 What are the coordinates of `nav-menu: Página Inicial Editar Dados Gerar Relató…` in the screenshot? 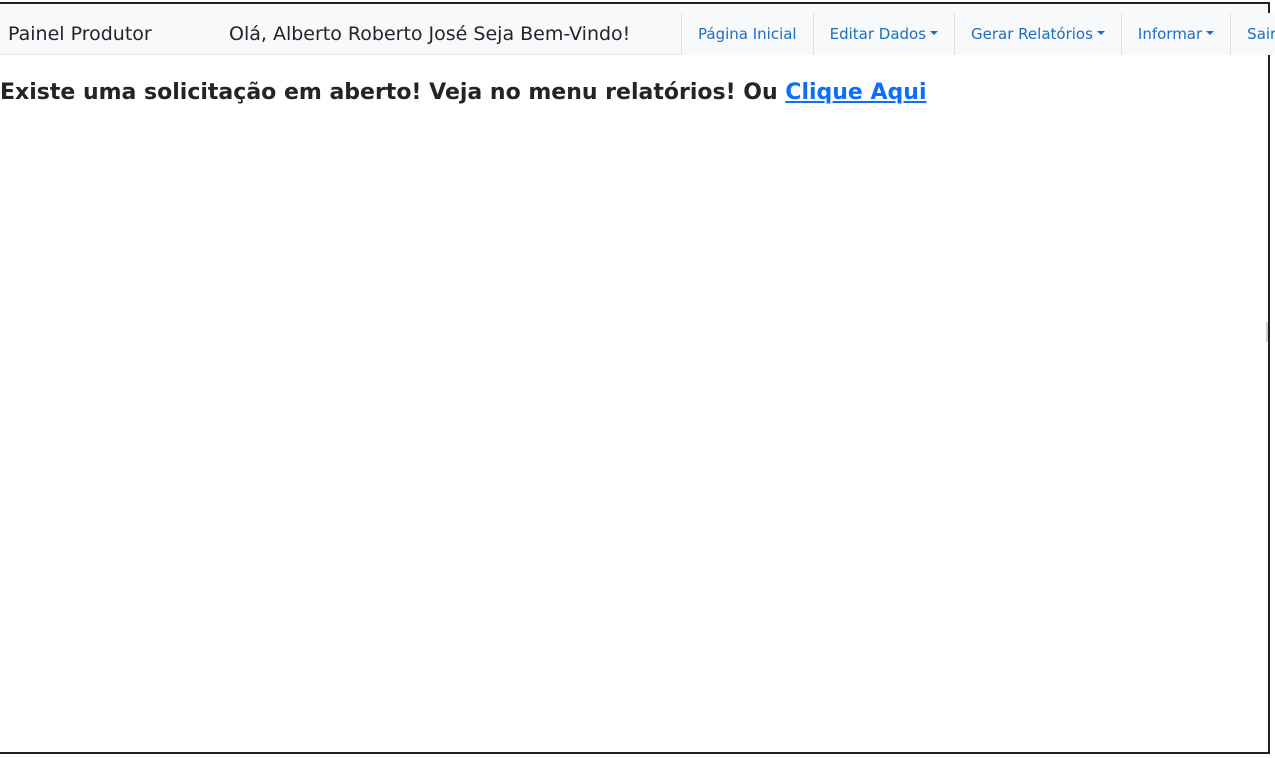 It's located at (978, 34).